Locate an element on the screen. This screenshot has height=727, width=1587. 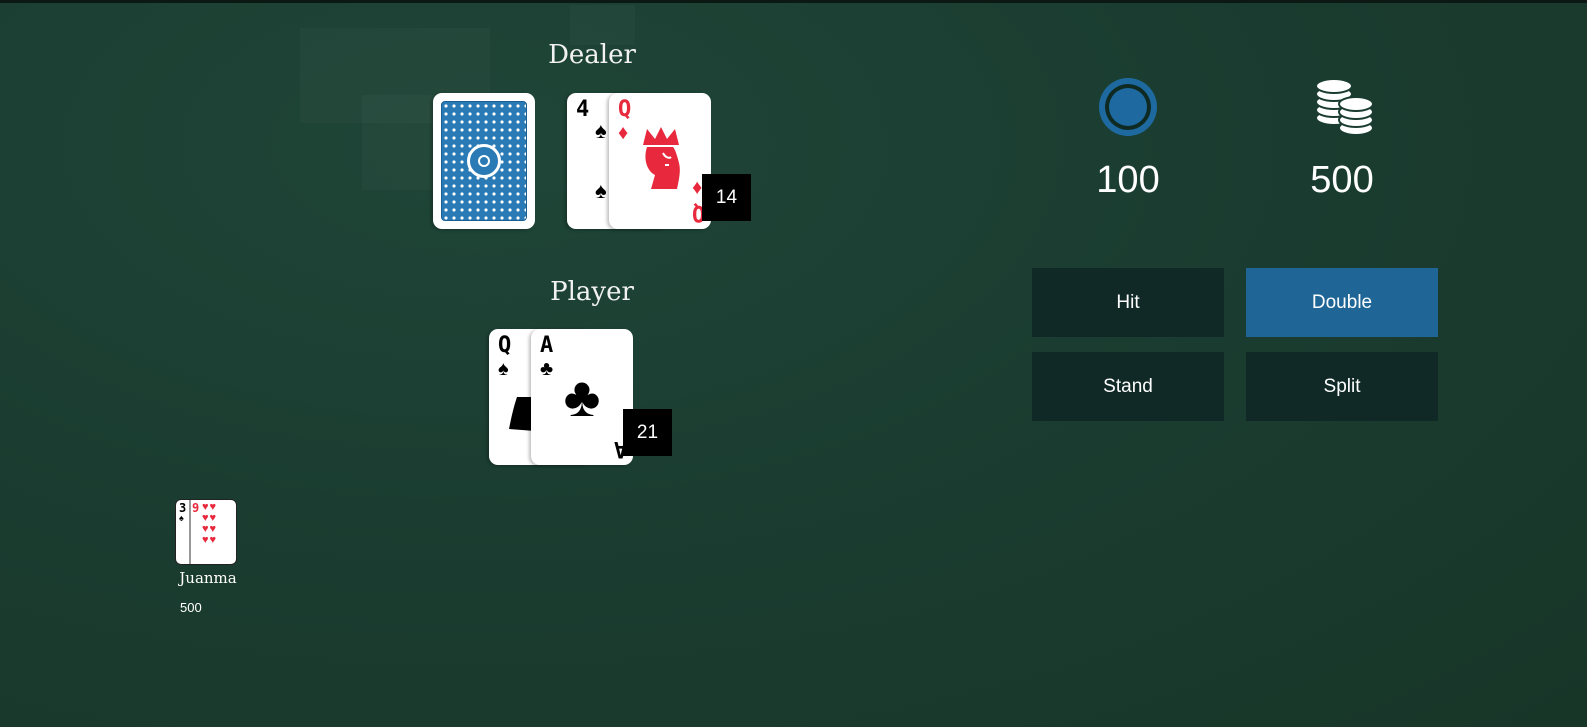
seat-hand-thumbnail: 3 ♠ 9 ♥♥ ♥♥ ♥♥ ♥♥ is located at coordinates (206, 532).